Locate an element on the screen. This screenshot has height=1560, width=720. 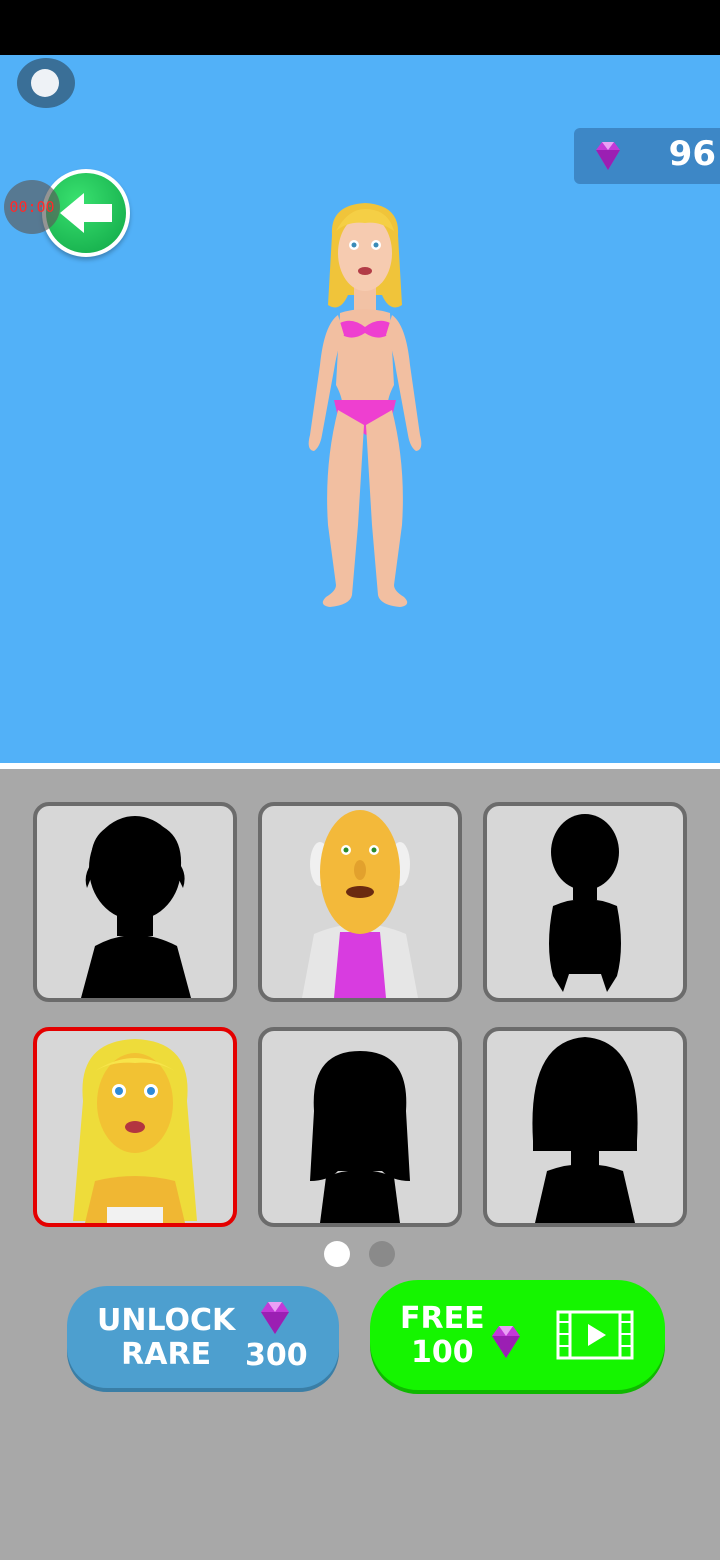
gem-counter: 96 is located at coordinates (647, 156).